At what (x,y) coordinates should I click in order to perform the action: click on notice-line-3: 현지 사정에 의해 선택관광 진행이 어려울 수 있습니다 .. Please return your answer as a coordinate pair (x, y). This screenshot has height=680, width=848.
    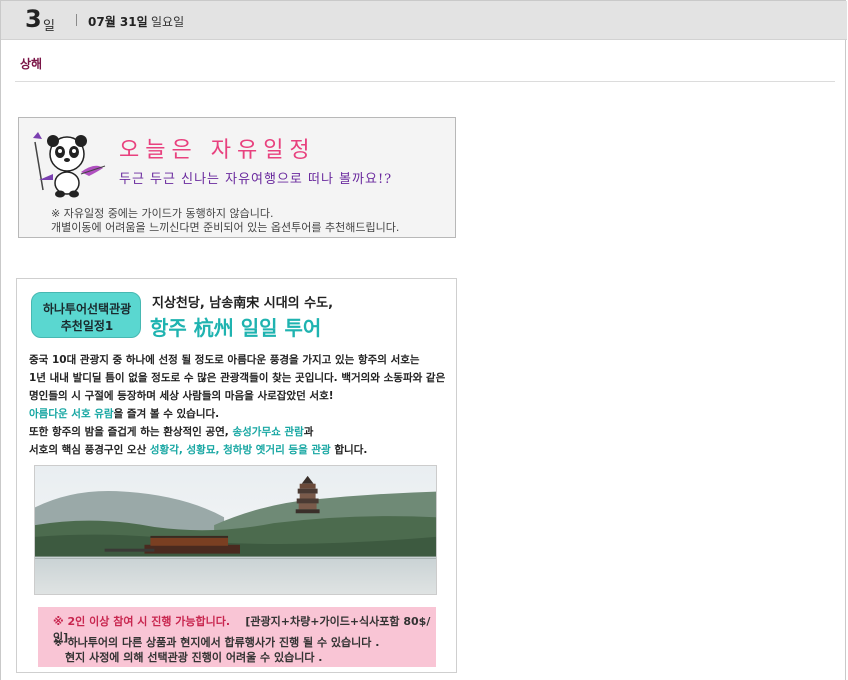
    Looking at the image, I should click on (194, 657).